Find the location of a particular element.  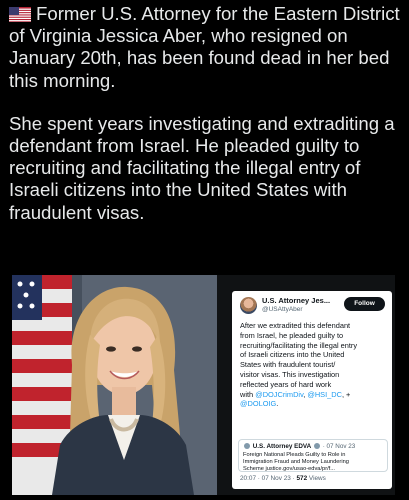

mention-link: @DOLOIG is located at coordinates (258, 403).